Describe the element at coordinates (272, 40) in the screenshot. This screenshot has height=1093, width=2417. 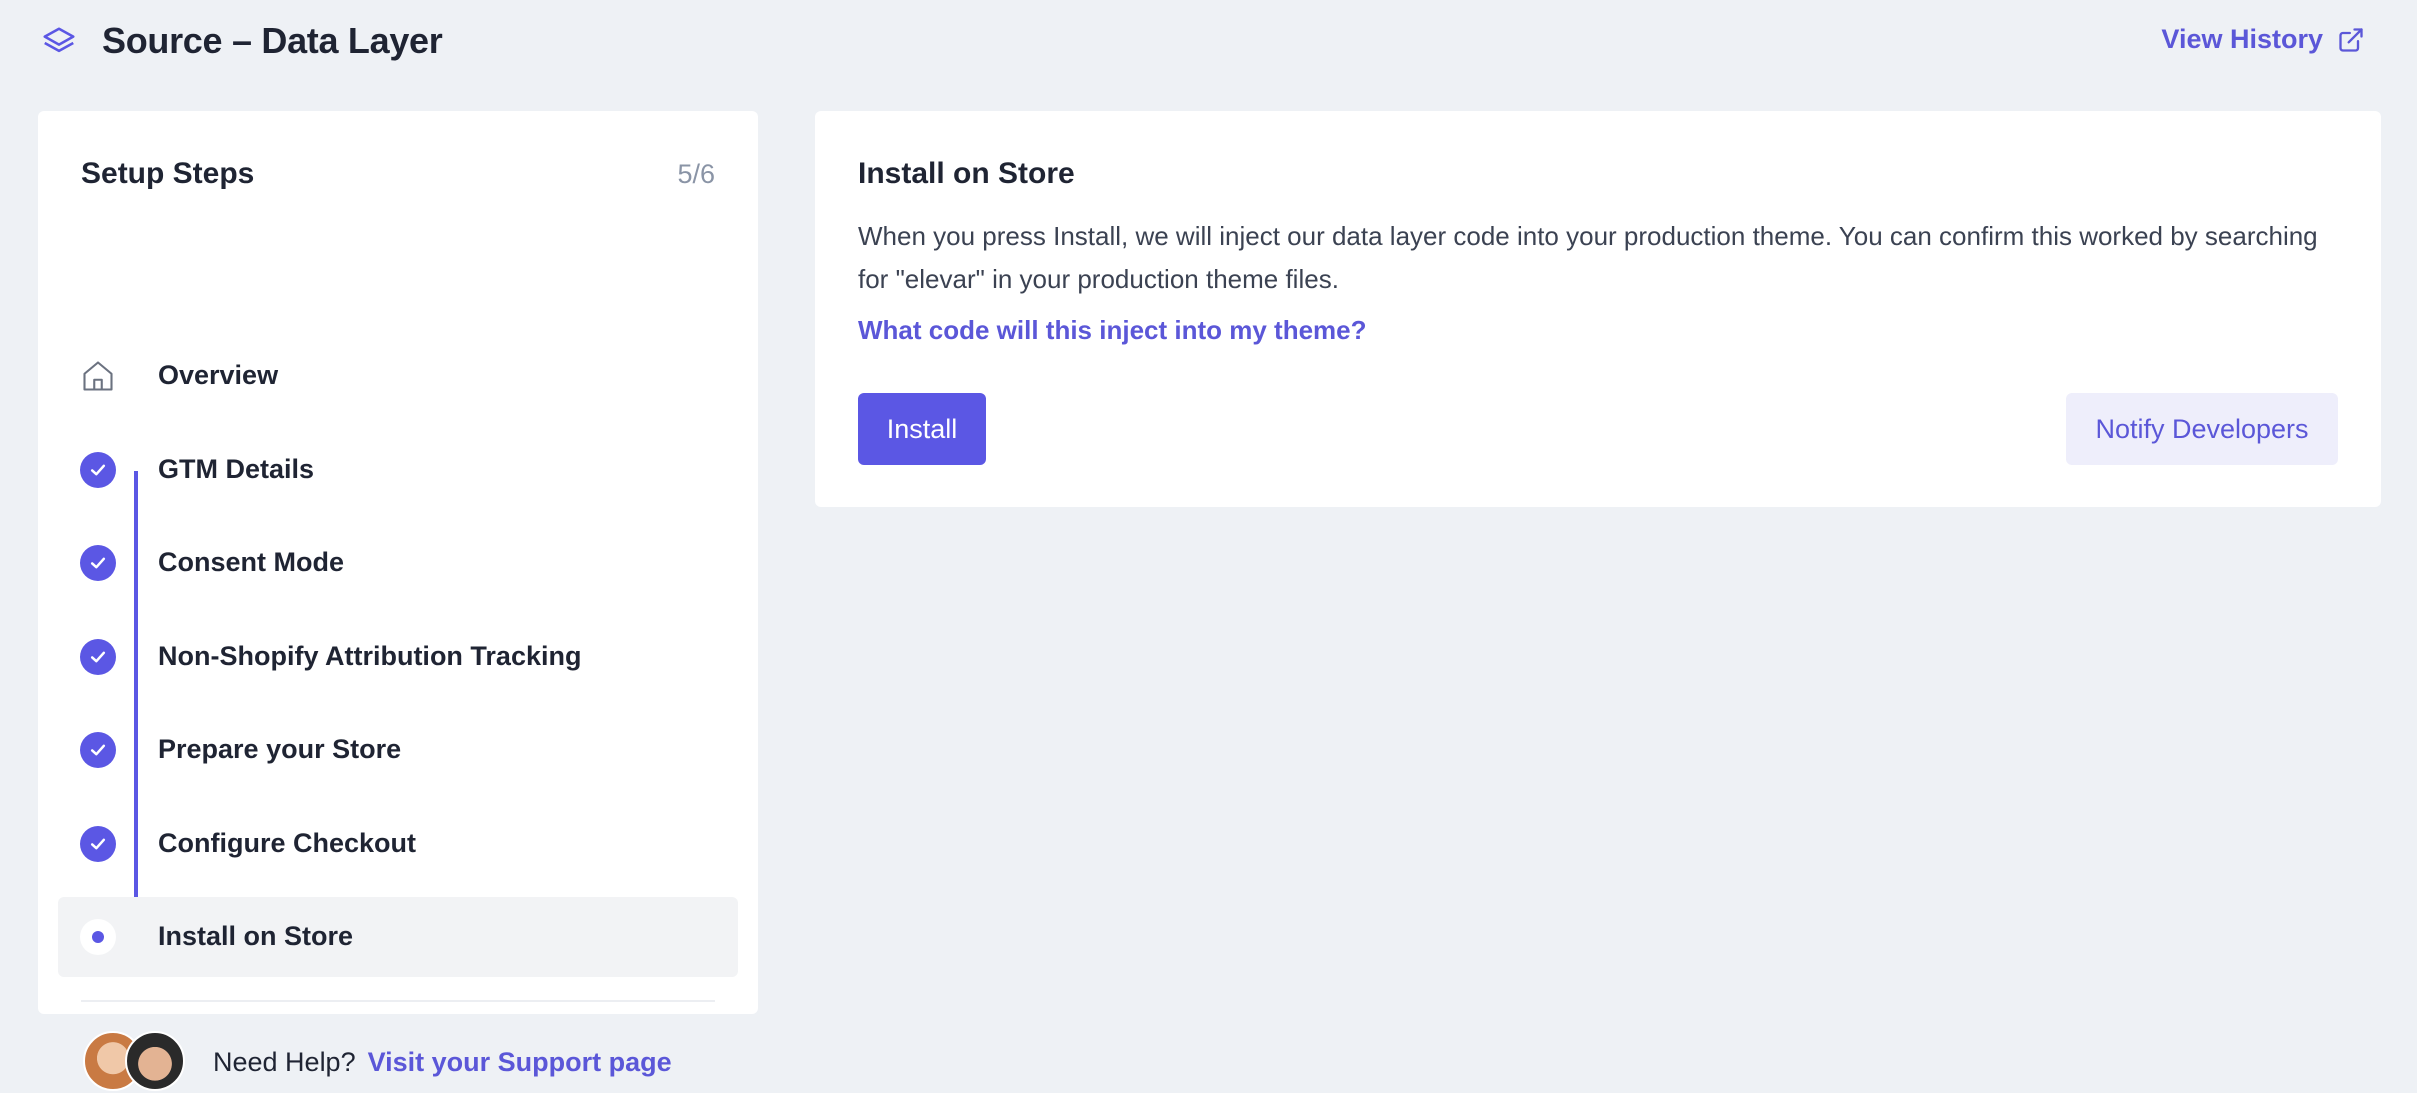
I see `page-title: Source – Data Layer` at that location.